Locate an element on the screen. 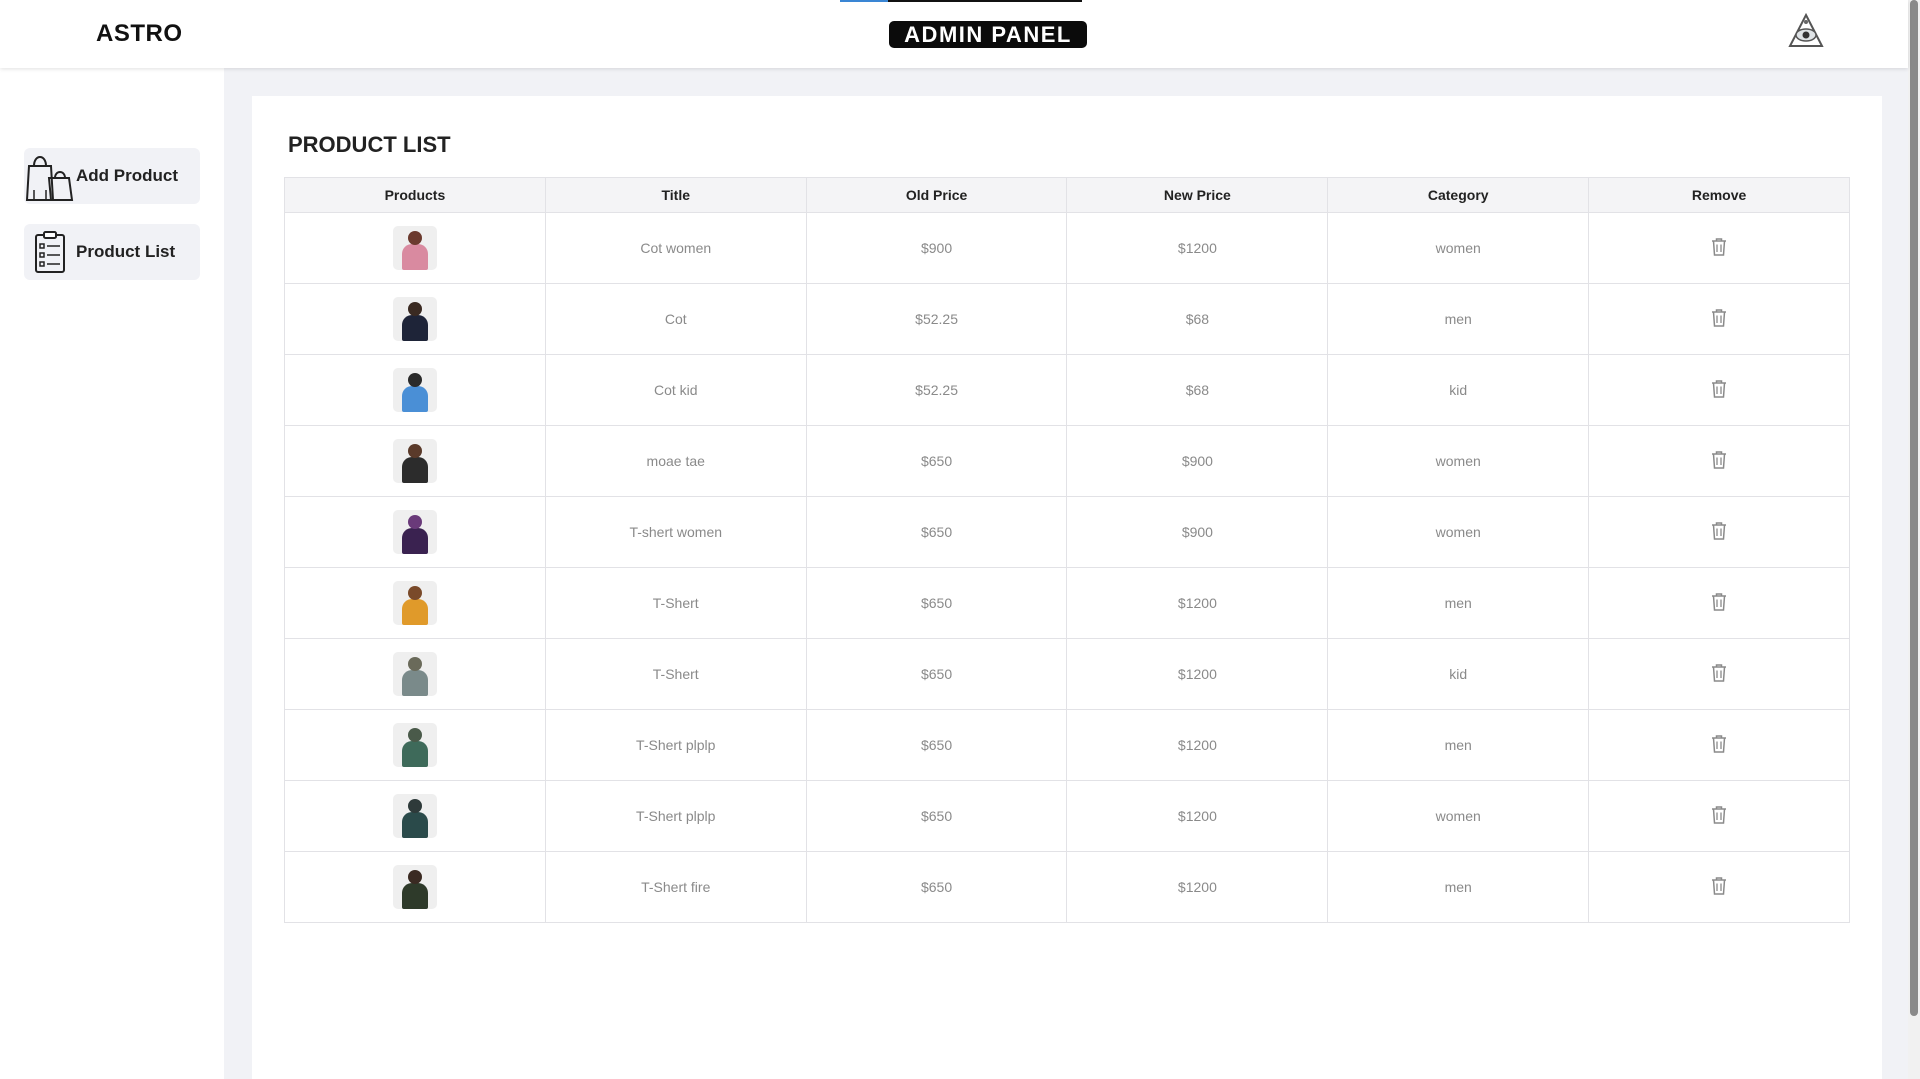 The height and width of the screenshot is (1079, 1920). product-old-price: $900 is located at coordinates (936, 248).